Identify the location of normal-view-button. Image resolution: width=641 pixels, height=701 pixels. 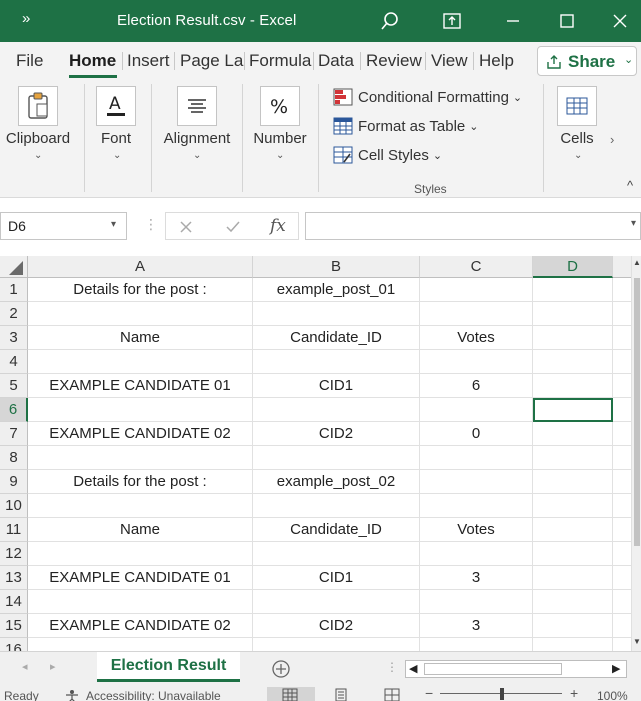
(291, 694).